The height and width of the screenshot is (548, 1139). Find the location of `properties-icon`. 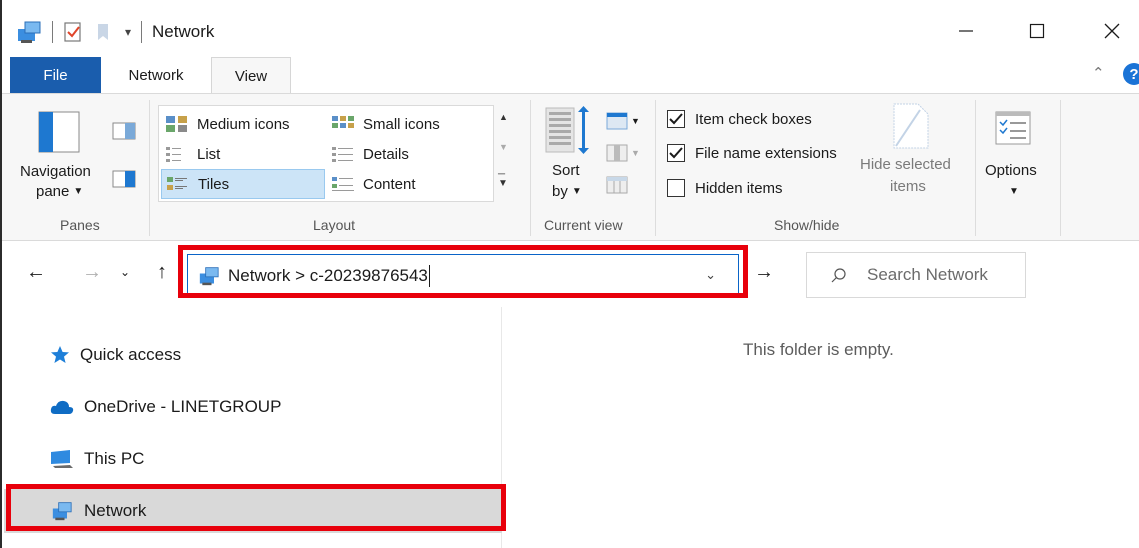

properties-icon is located at coordinates (73, 32).